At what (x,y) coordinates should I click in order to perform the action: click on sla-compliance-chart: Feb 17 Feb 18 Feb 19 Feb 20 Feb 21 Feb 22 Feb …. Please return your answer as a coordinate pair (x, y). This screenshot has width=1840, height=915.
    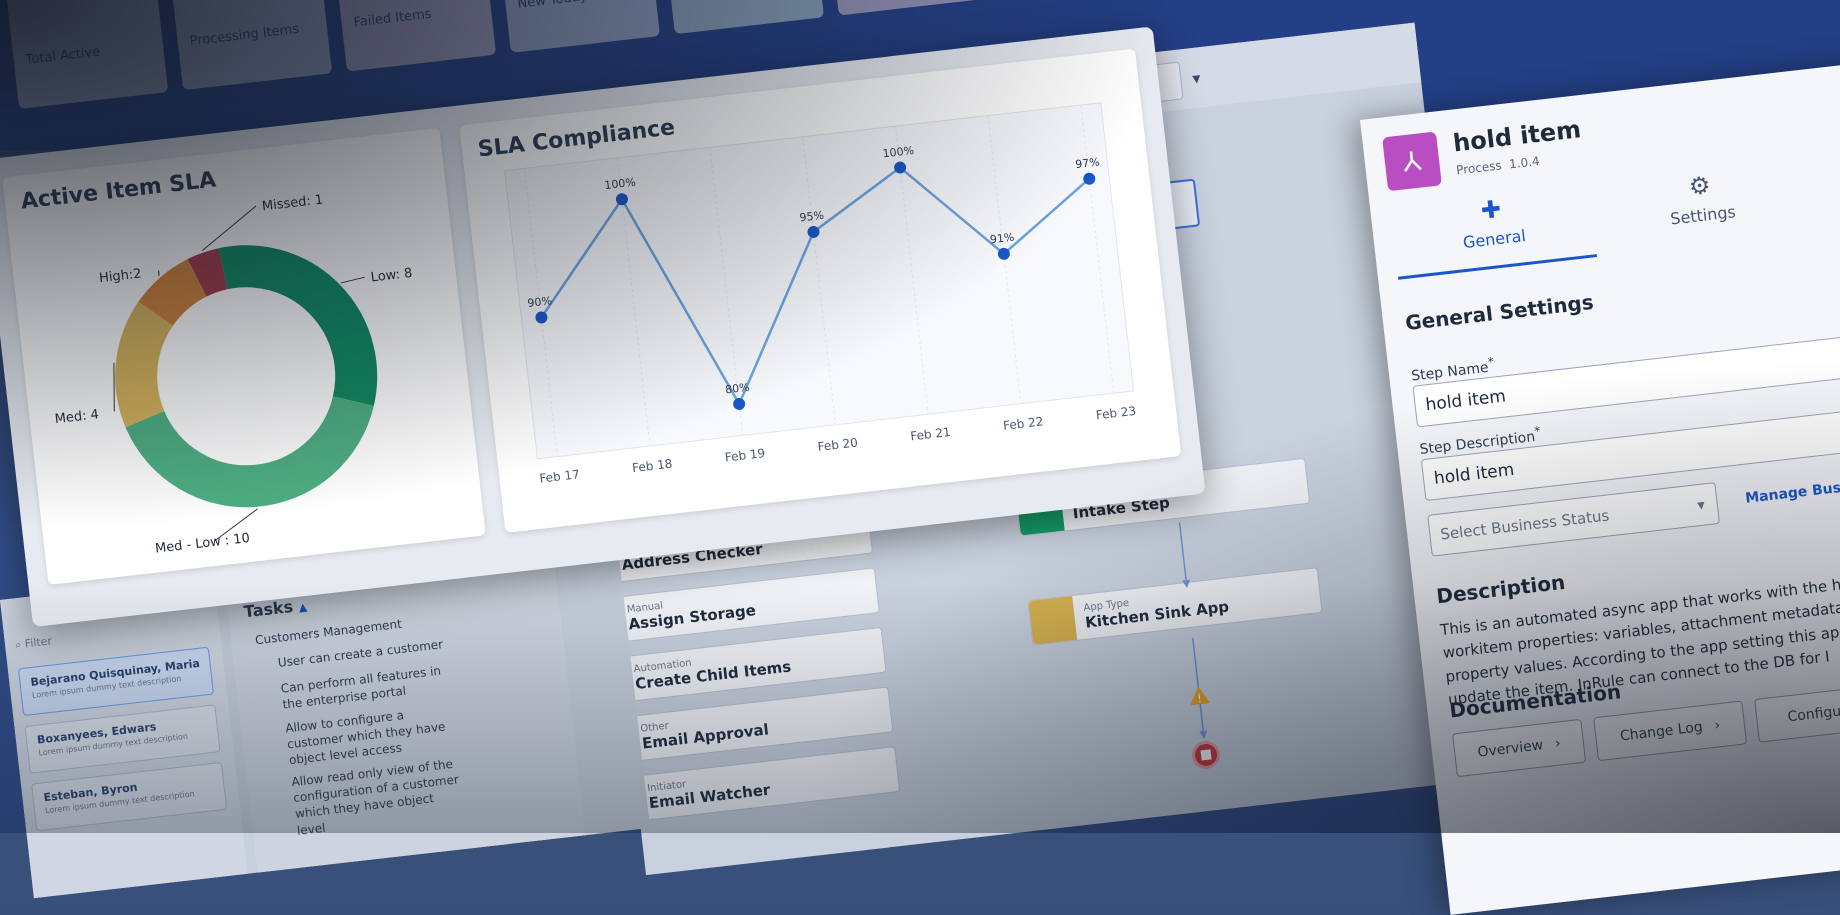
    Looking at the image, I should click on (820, 294).